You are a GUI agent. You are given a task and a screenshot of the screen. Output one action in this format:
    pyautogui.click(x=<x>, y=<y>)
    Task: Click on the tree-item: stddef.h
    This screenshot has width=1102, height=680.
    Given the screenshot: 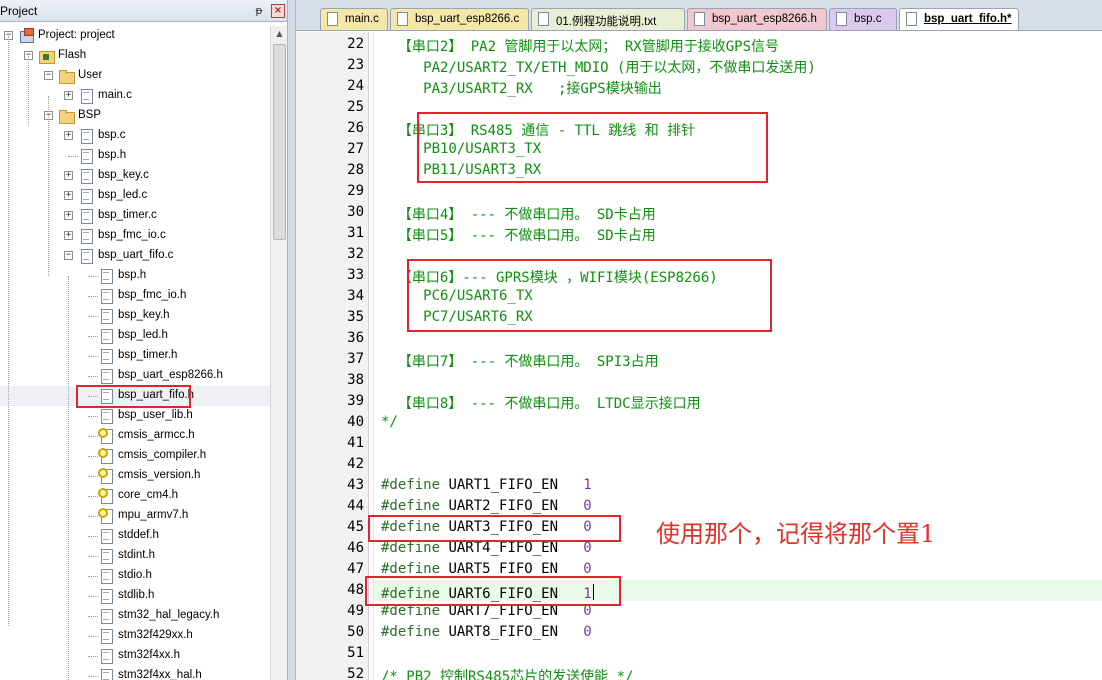 What is the action you would take?
    pyautogui.click(x=135, y=536)
    